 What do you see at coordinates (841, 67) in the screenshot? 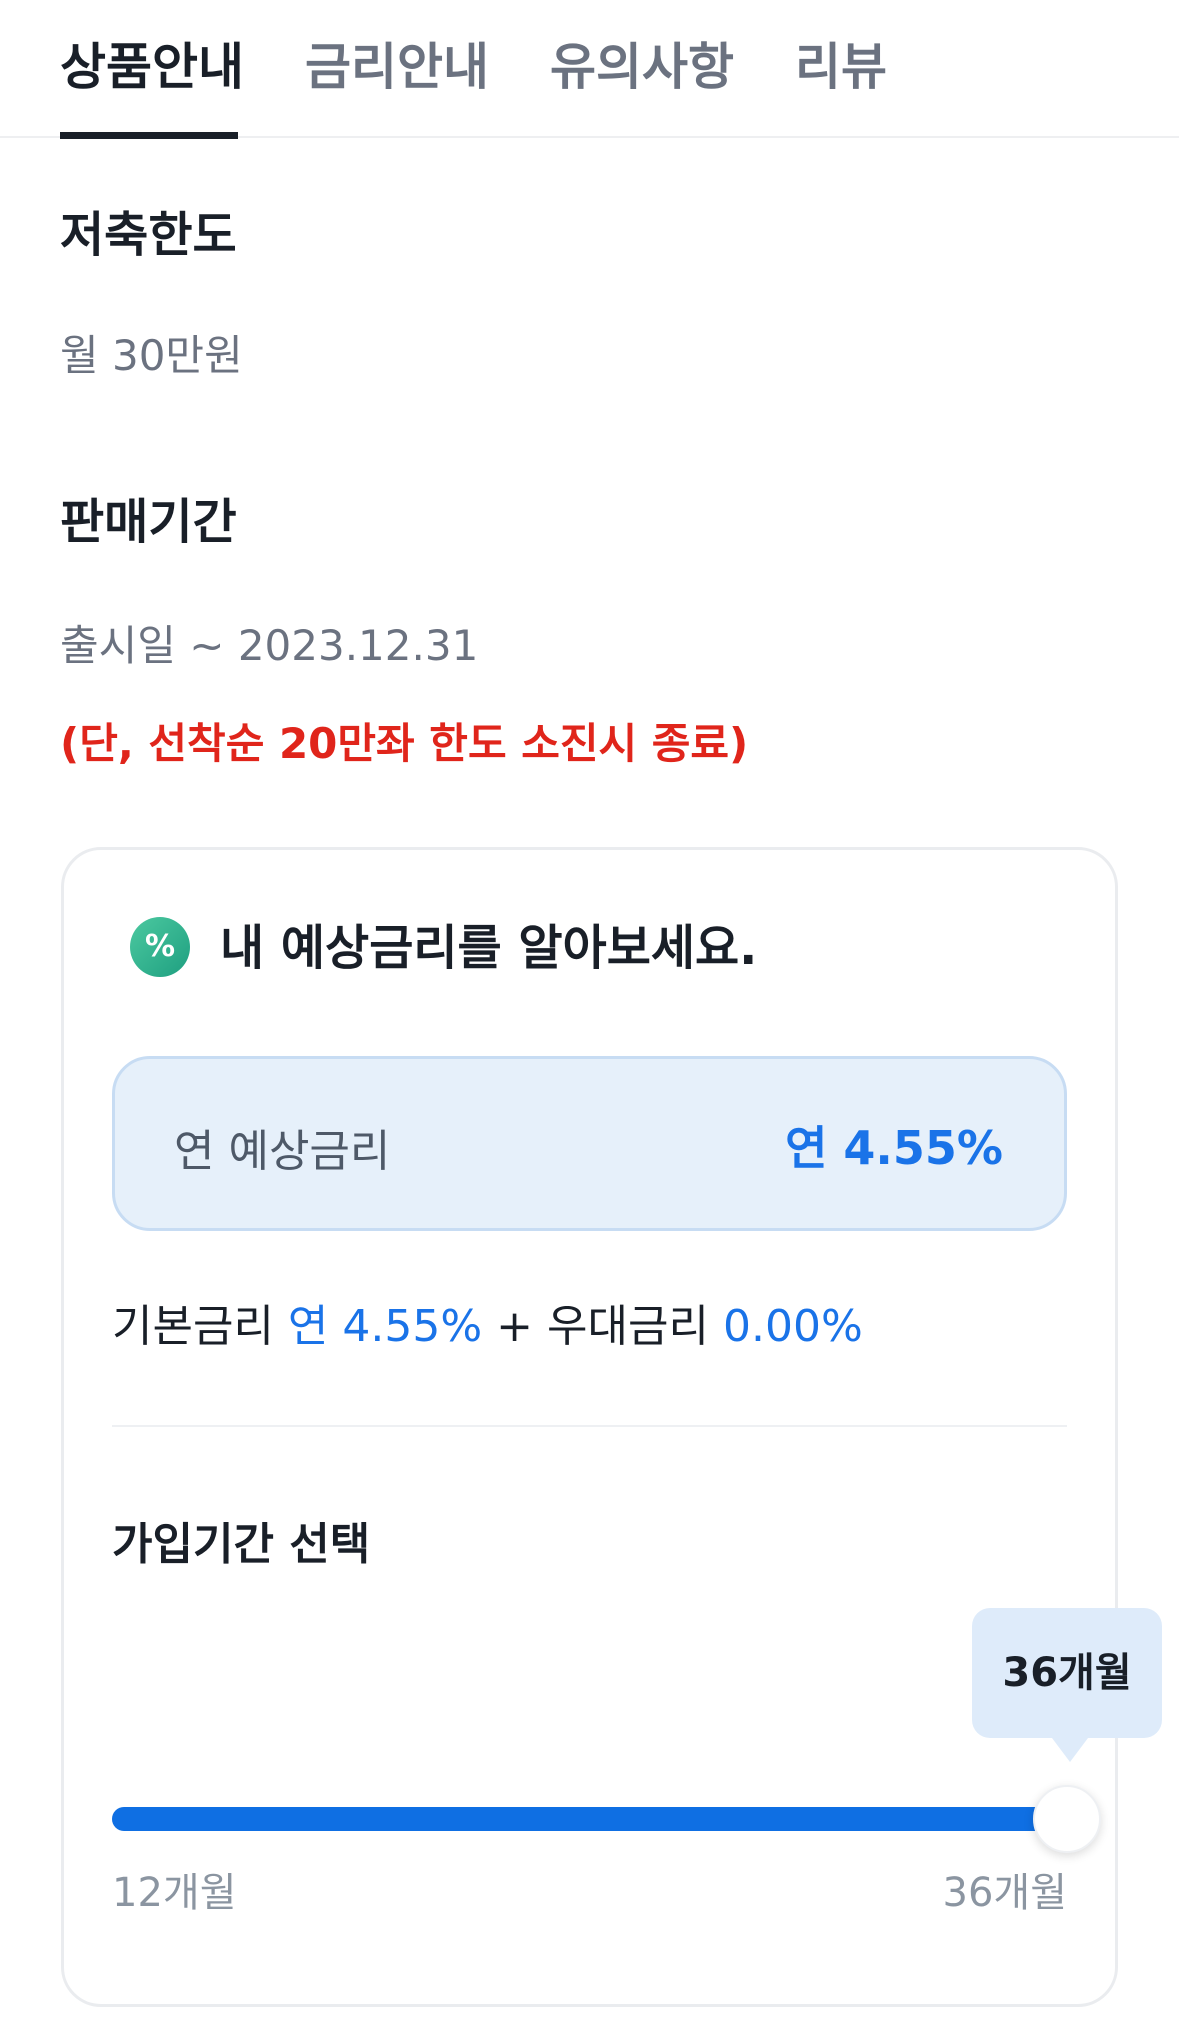
I see `tab-reviews: 리뷰` at bounding box center [841, 67].